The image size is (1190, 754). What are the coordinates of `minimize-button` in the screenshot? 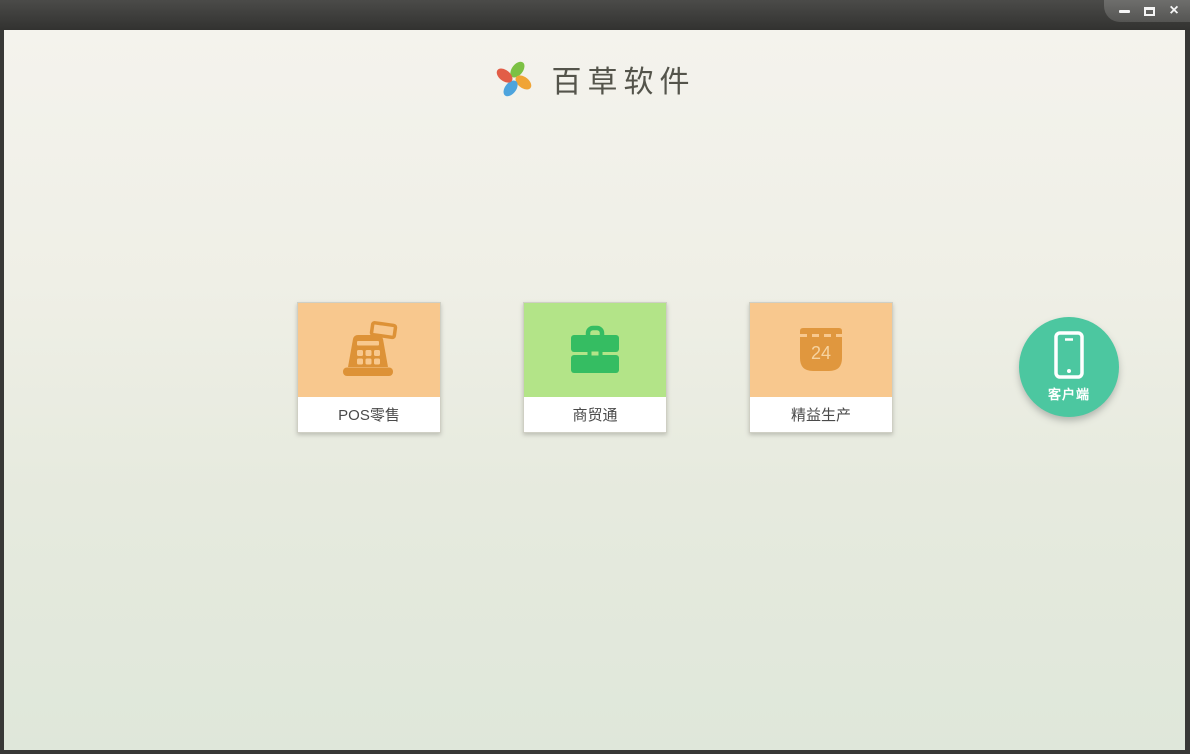 It's located at (1124, 11).